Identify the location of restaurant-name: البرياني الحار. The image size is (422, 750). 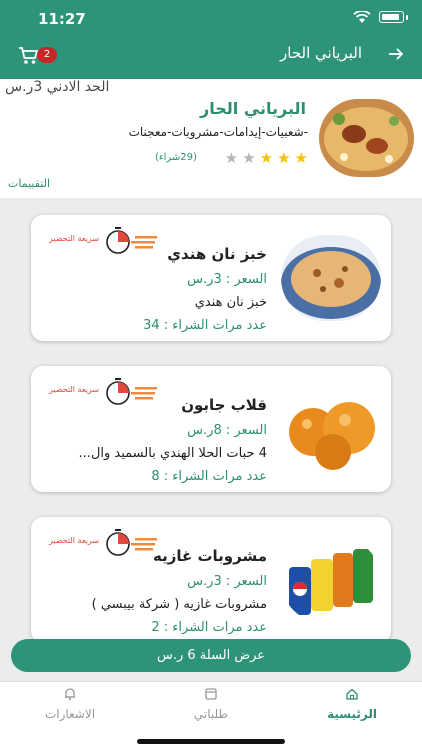
(253, 108).